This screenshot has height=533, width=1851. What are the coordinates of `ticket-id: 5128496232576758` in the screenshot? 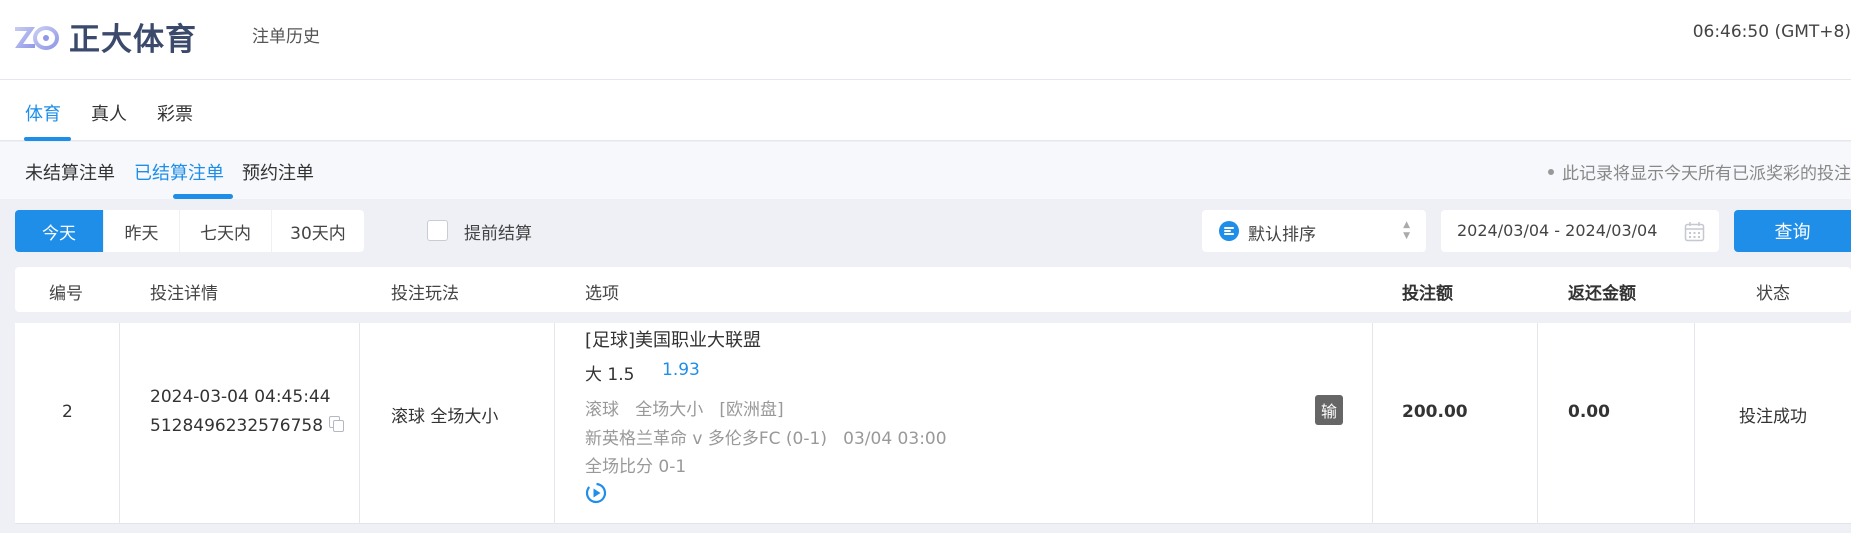 It's located at (247, 426).